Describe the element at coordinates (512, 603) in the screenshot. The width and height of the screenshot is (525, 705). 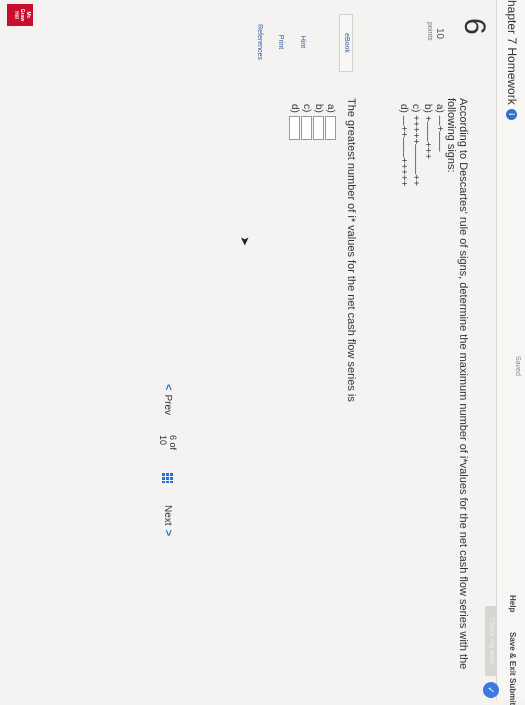
I see `help-button: Help` at that location.